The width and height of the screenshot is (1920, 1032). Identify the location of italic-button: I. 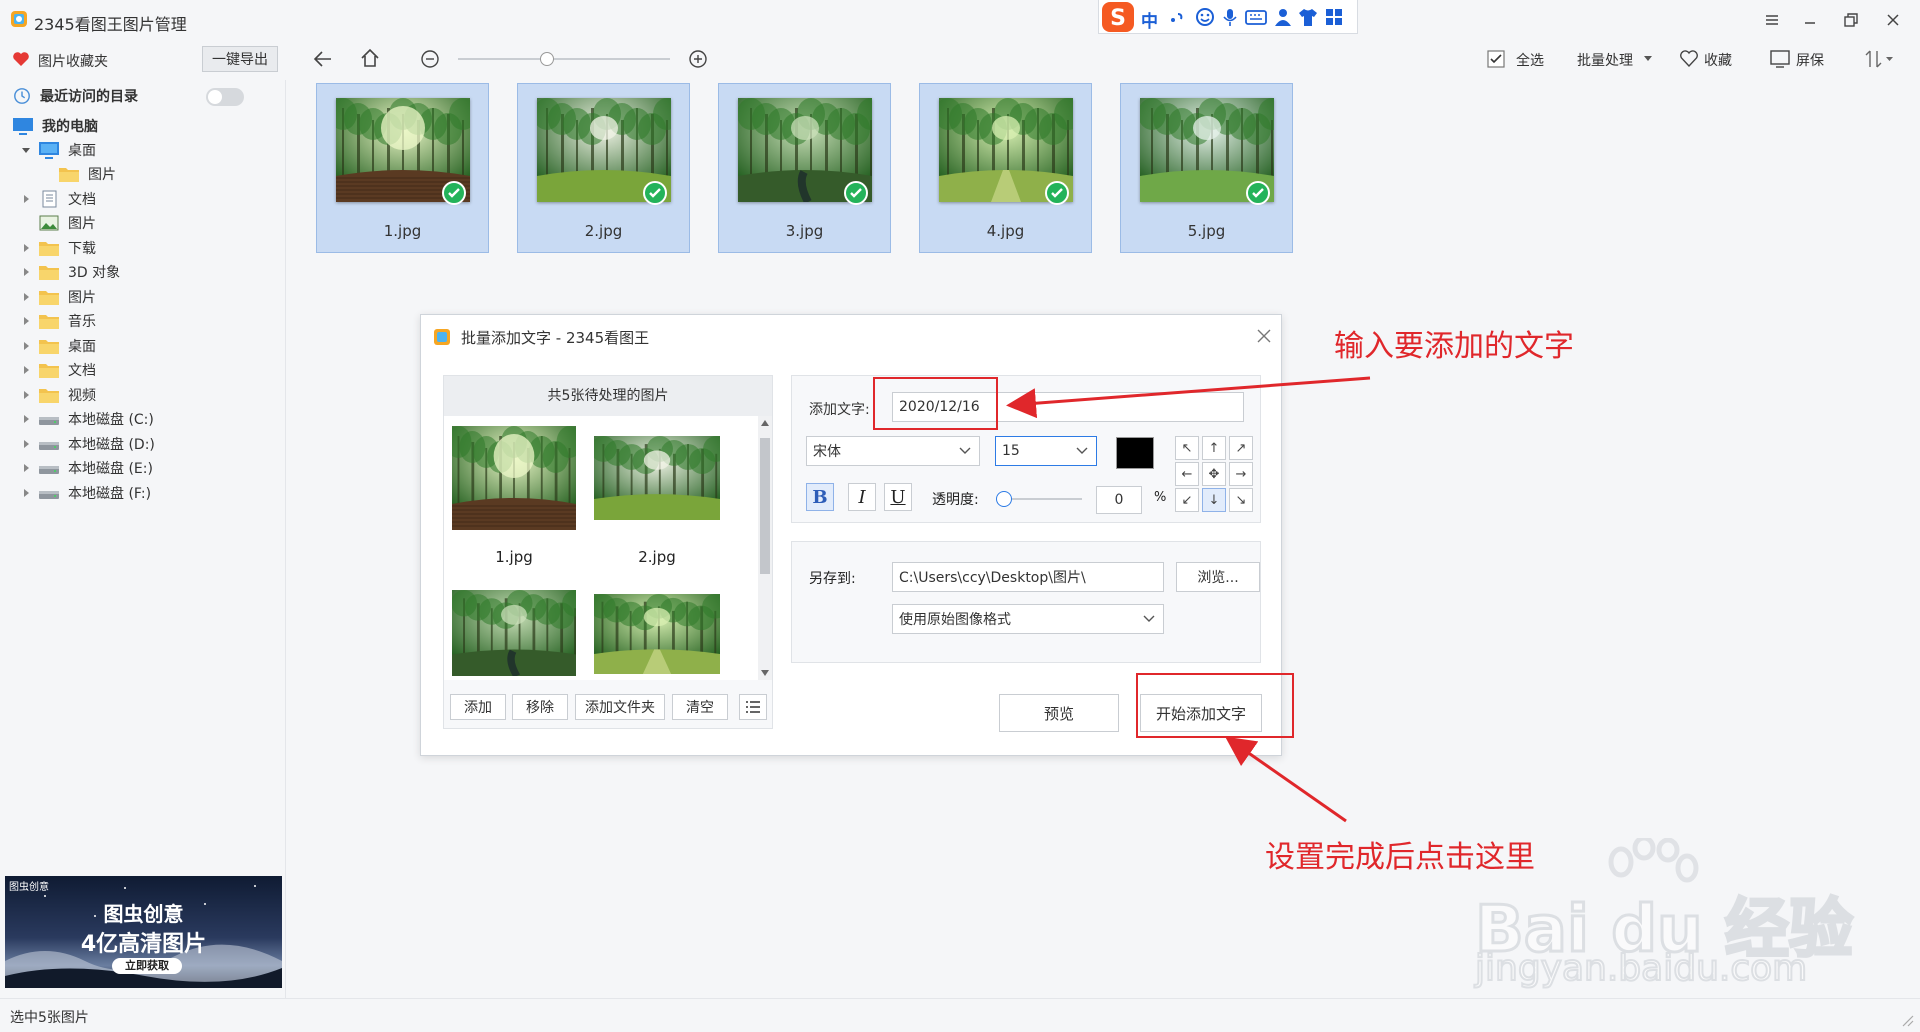
(862, 497).